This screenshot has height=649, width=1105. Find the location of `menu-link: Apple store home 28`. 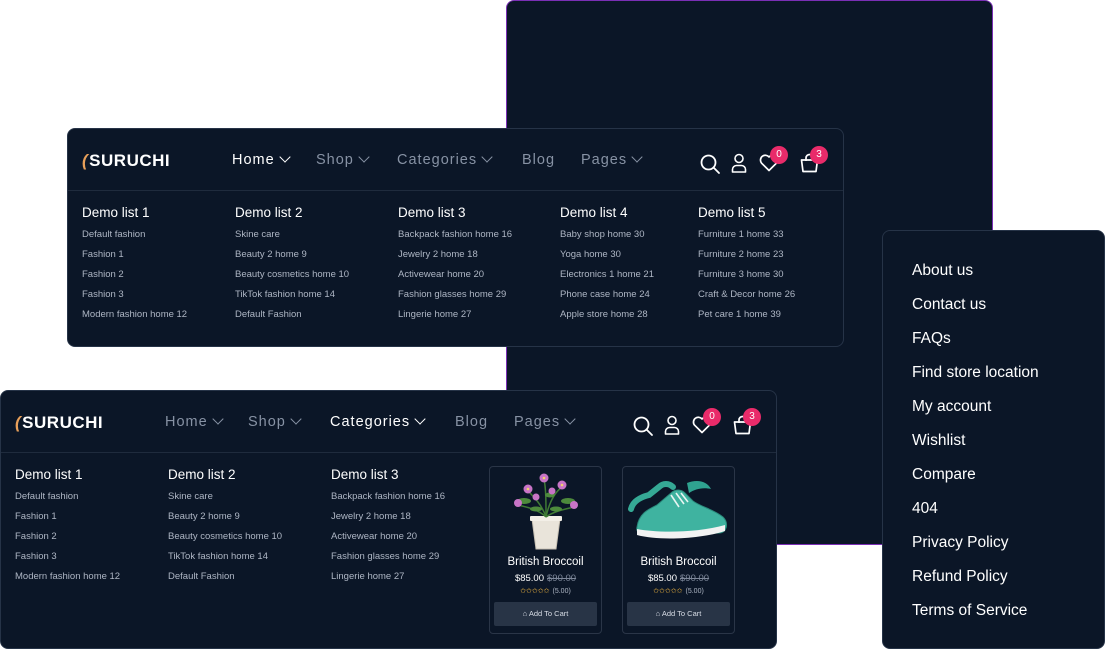

menu-link: Apple store home 28 is located at coordinates (607, 319).